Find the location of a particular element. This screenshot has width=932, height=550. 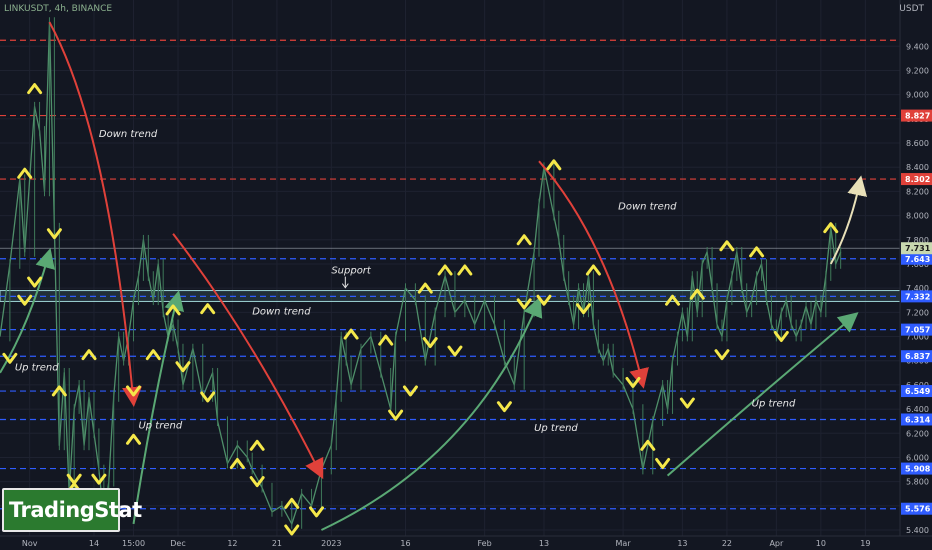

price-tick-label: 8.400 is located at coordinates (917, 167).